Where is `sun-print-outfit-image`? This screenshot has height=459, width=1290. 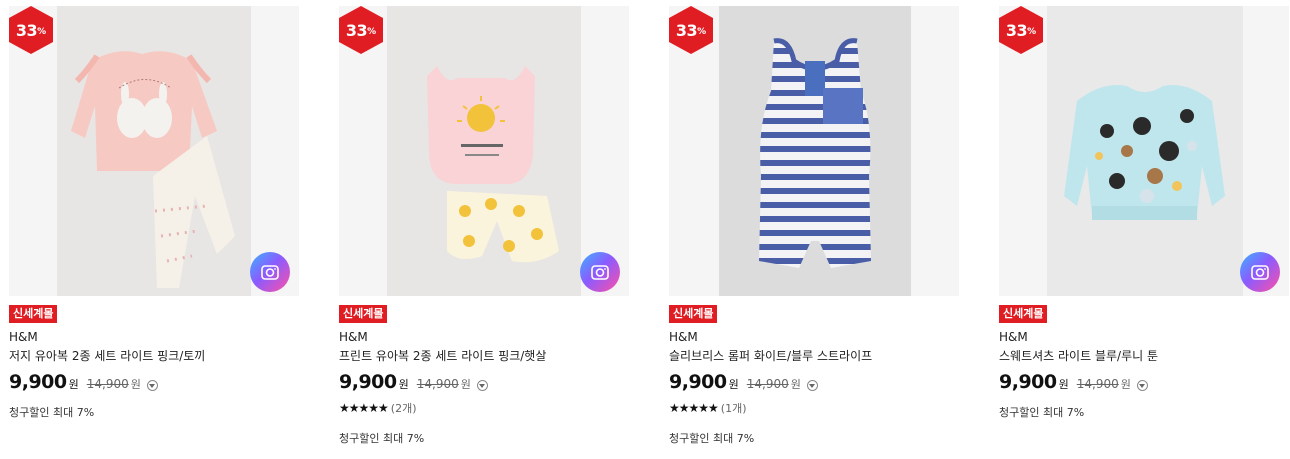
sun-print-outfit-image is located at coordinates (484, 151).